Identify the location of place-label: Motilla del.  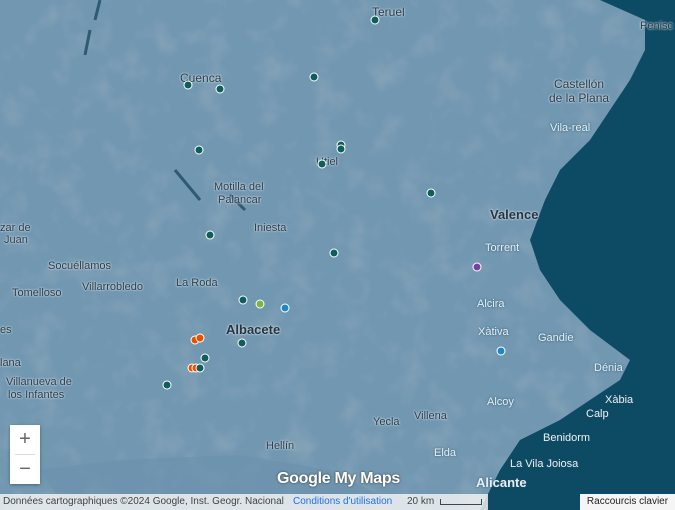
(239, 187).